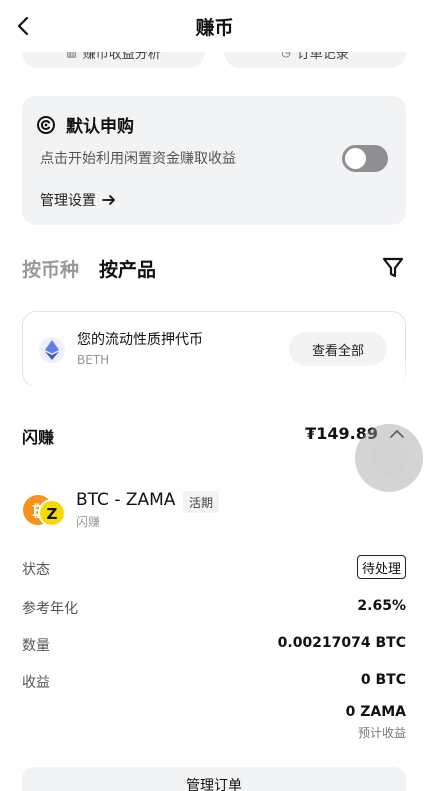 This screenshot has height=791, width=429. What do you see at coordinates (214, 610) in the screenshot?
I see `apr-row: 参考年化 2.65%` at bounding box center [214, 610].